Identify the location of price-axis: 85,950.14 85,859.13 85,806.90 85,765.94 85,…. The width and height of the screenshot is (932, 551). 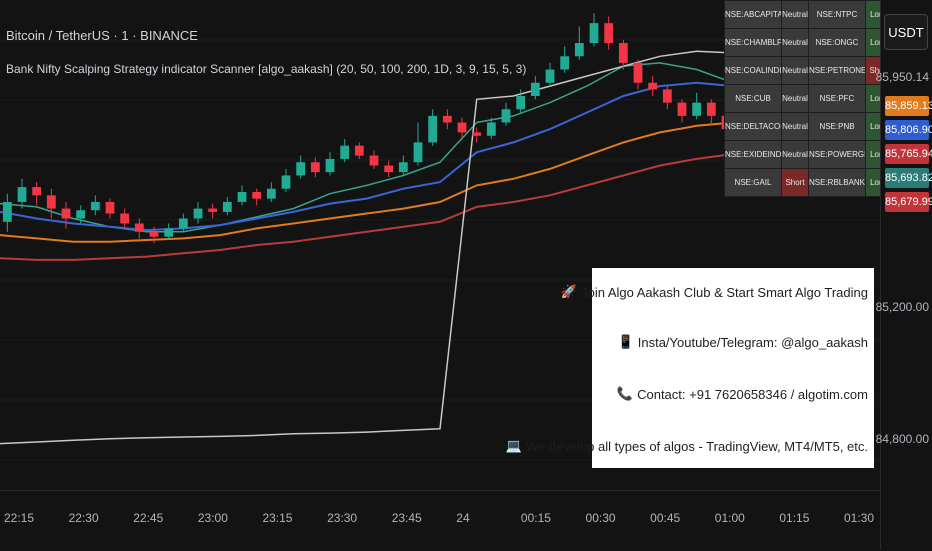
(904, 275).